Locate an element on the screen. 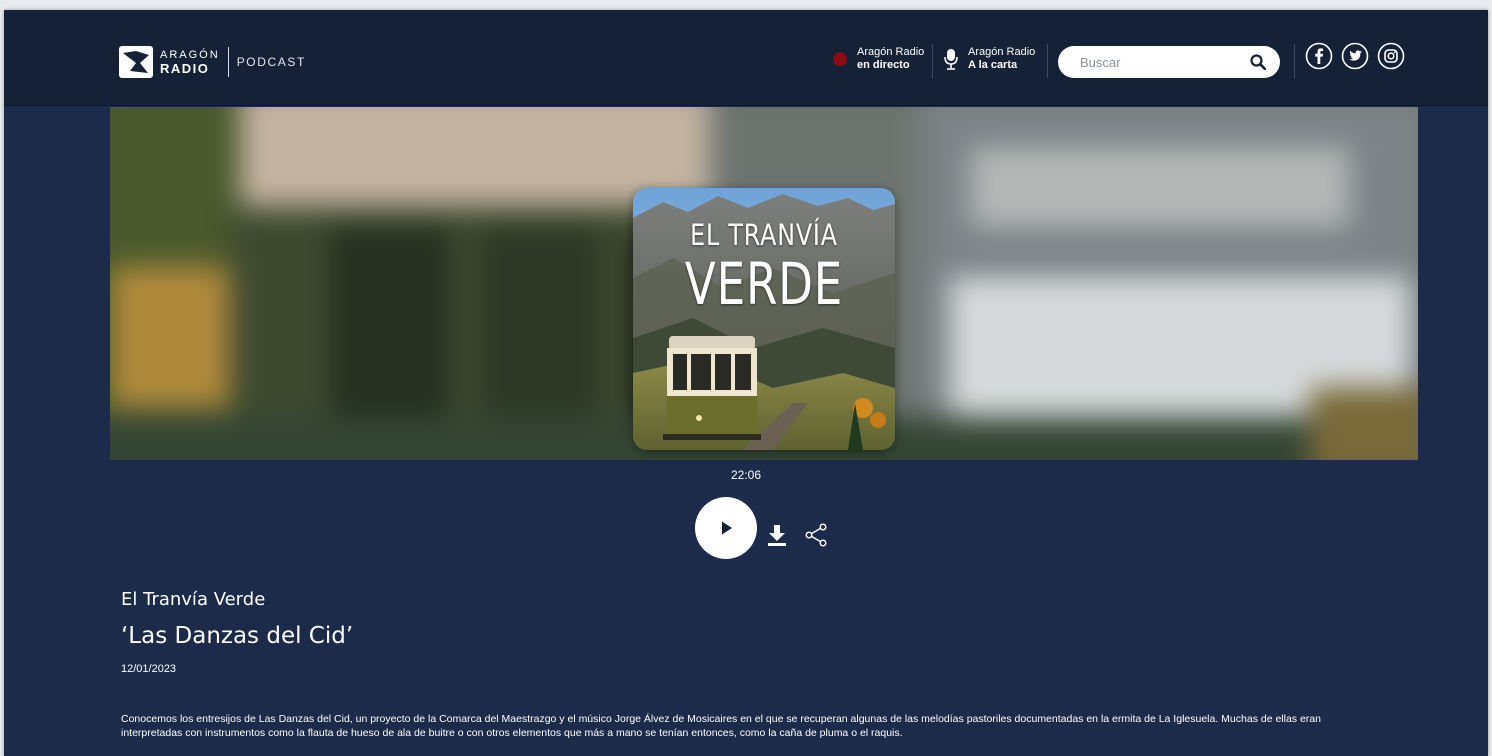  logo-line2: RADIO is located at coordinates (185, 68).